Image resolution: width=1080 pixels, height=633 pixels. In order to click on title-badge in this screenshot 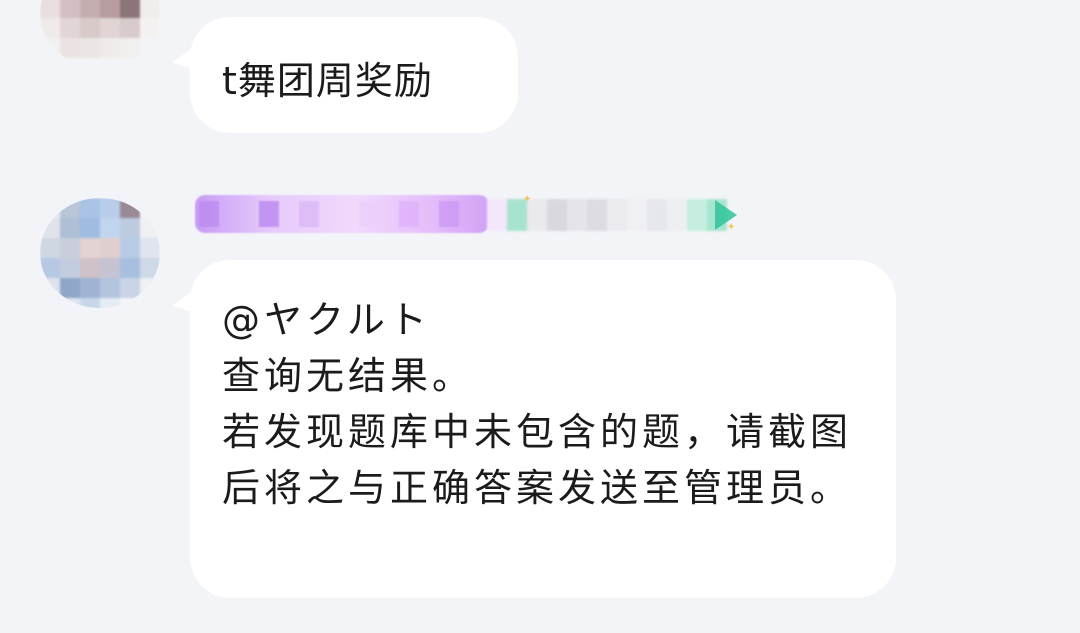, I will do `click(342, 214)`.